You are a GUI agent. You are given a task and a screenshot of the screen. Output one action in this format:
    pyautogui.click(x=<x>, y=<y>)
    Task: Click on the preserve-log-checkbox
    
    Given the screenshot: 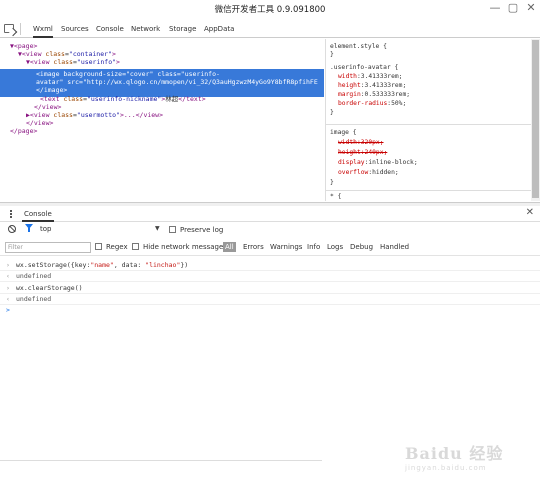 What is the action you would take?
    pyautogui.click(x=172, y=229)
    